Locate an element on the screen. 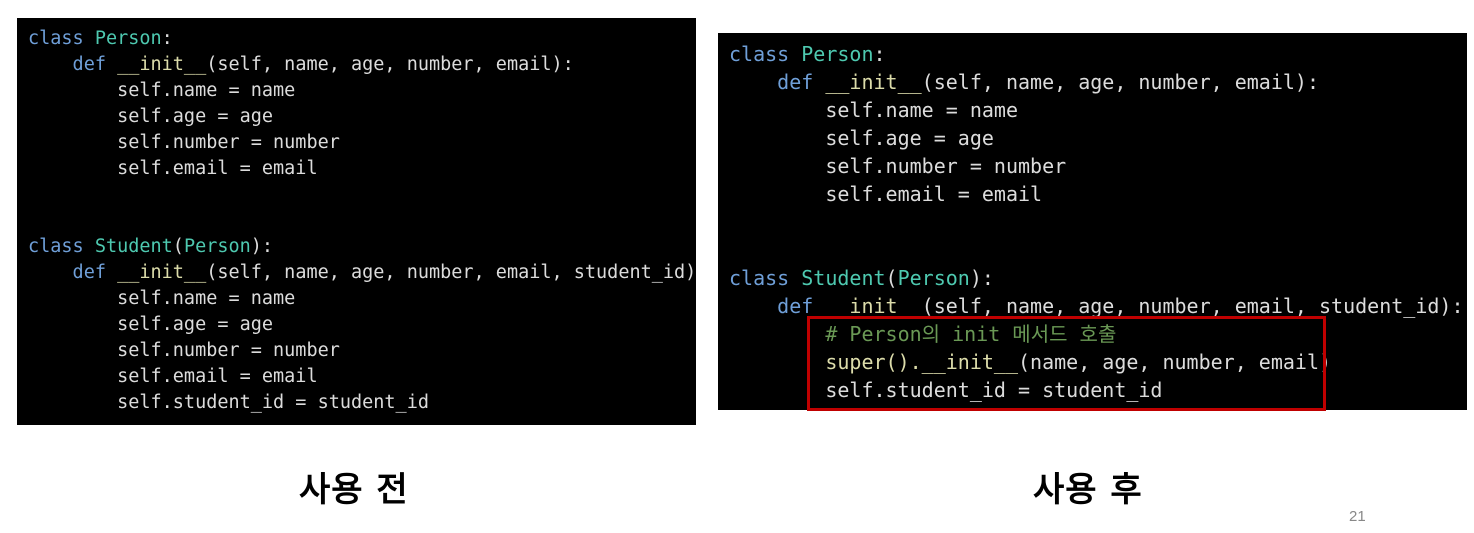 The width and height of the screenshot is (1474, 533). code-token: self.student_id = student_id is located at coordinates (228, 402).